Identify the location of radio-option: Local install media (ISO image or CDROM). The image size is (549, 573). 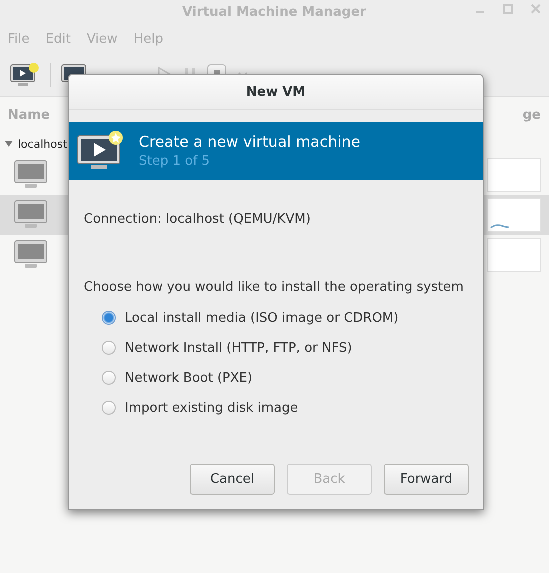
(285, 318).